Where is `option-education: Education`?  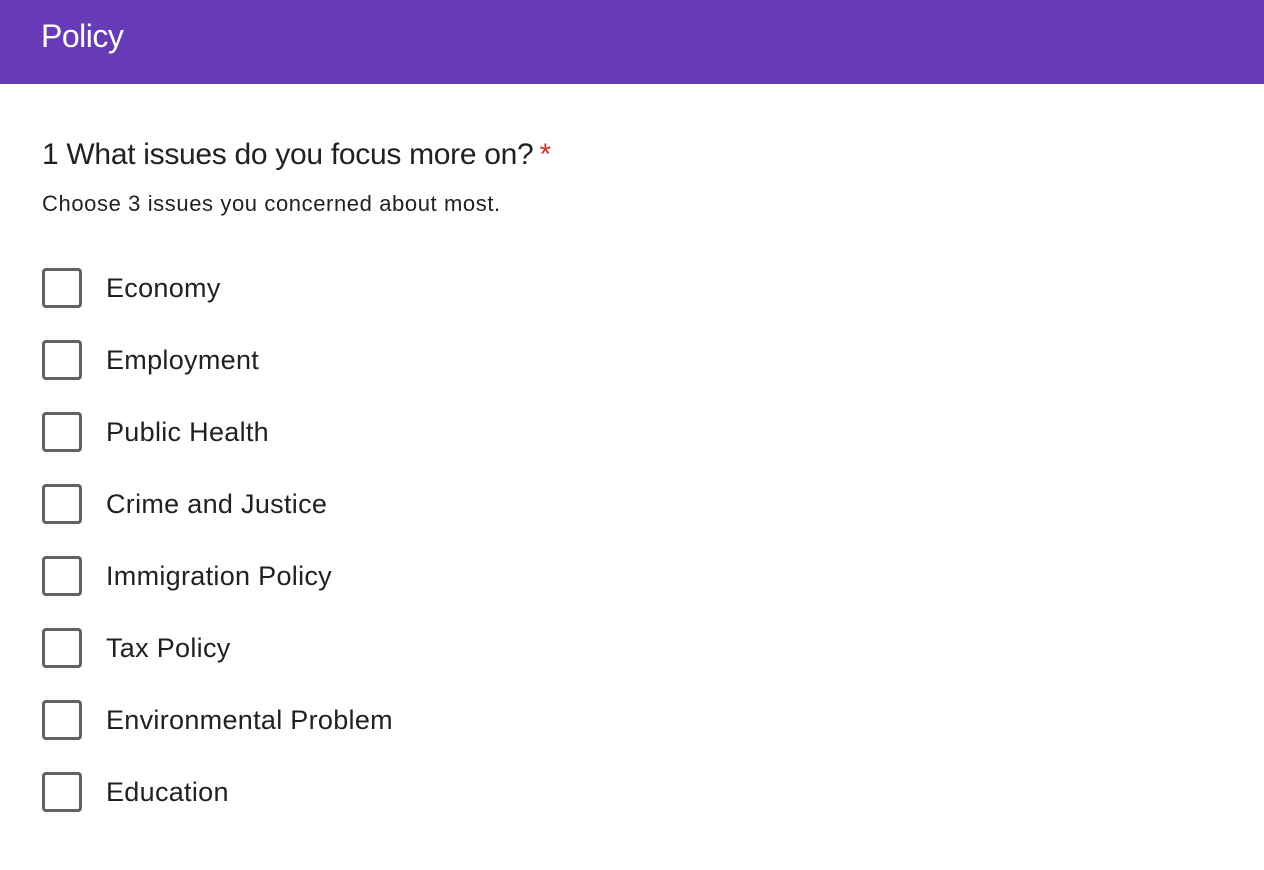 option-education: Education is located at coordinates (292, 792).